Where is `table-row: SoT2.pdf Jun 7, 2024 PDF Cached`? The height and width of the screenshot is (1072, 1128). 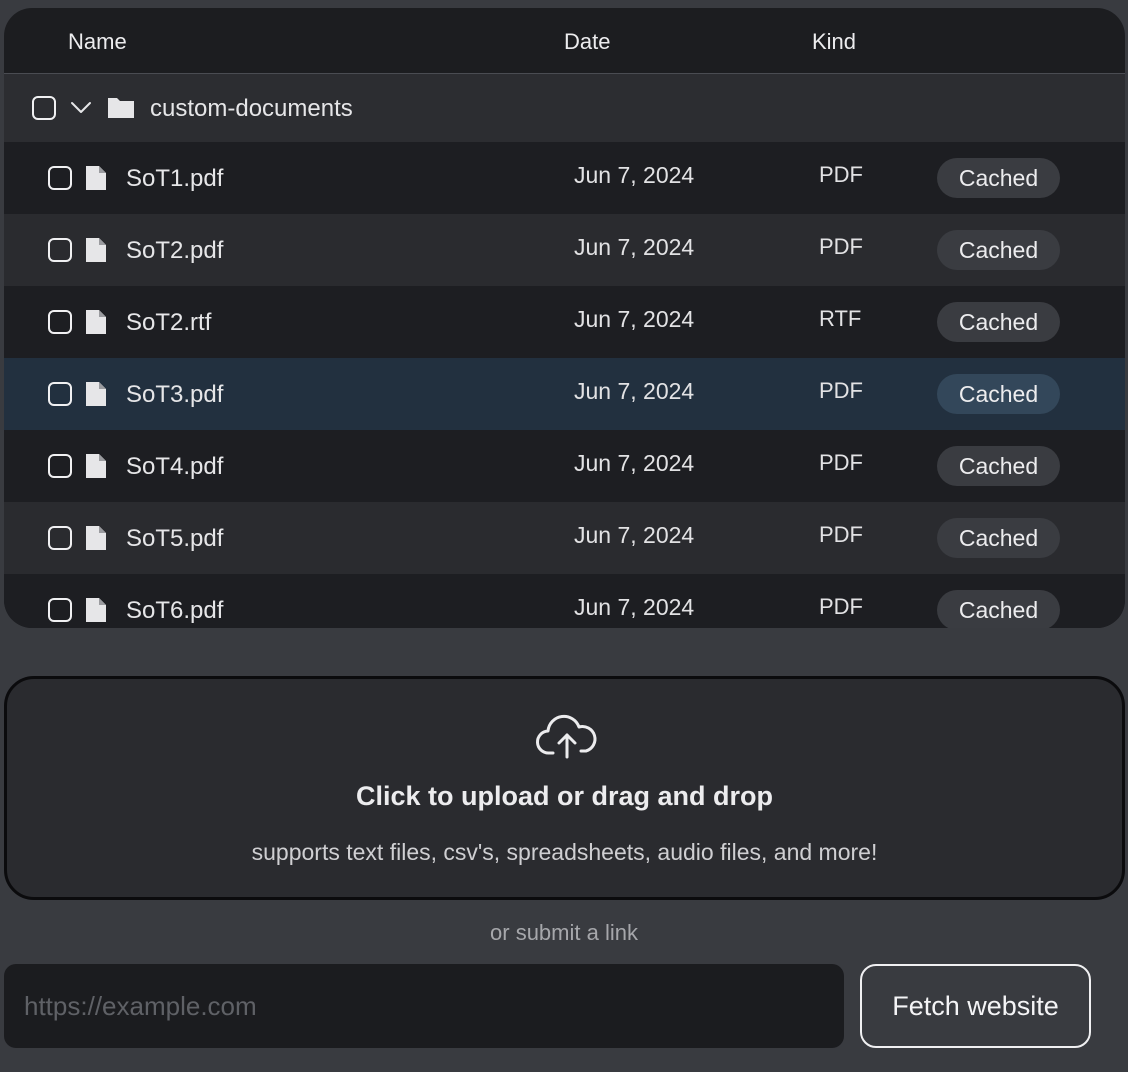
table-row: SoT2.pdf Jun 7, 2024 PDF Cached is located at coordinates (564, 250).